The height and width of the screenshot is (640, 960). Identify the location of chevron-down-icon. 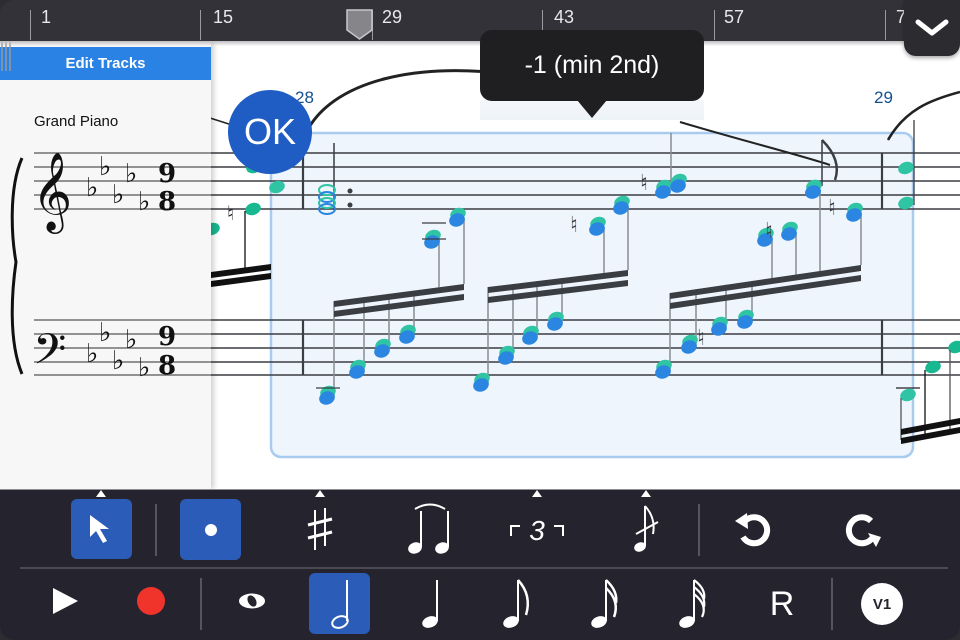
(932, 27).